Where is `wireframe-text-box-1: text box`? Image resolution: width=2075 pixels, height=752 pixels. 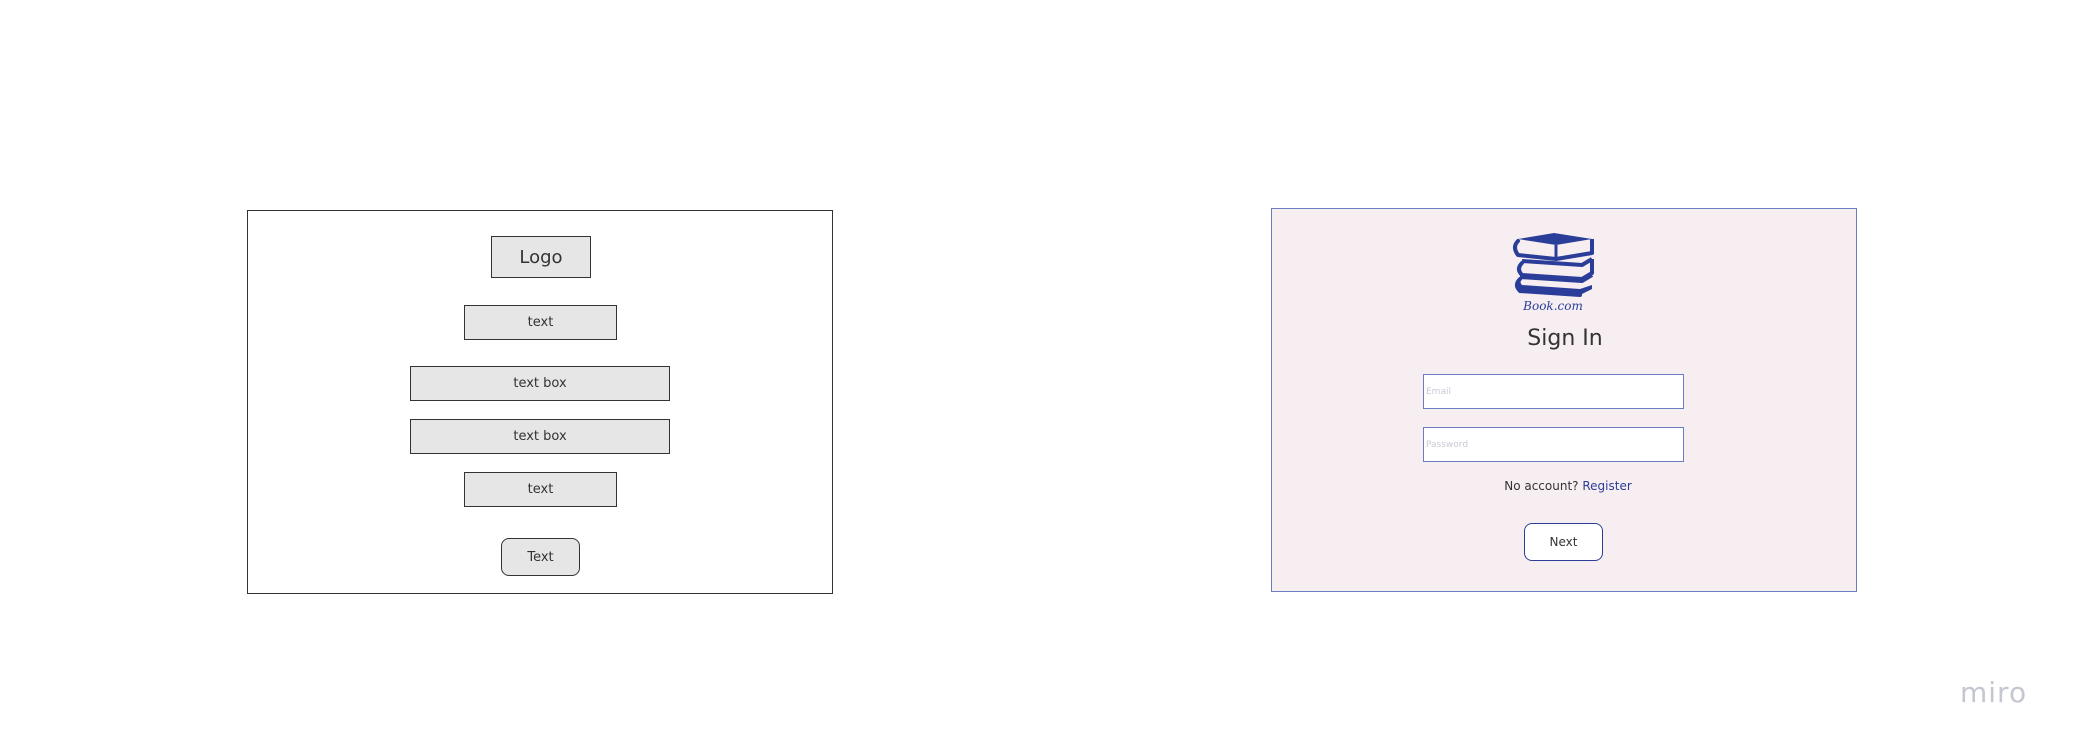 wireframe-text-box-1: text box is located at coordinates (540, 383).